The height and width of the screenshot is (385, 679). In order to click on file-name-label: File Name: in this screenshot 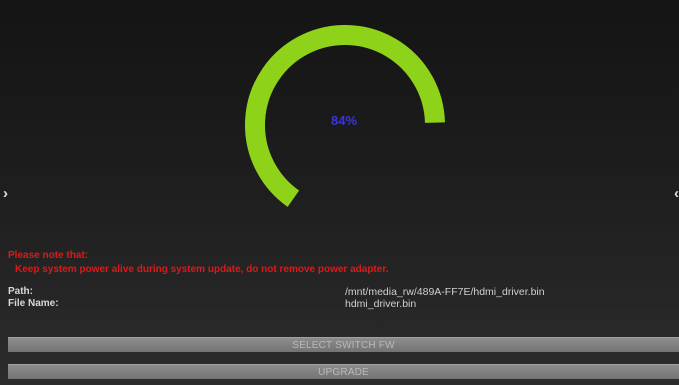, I will do `click(33, 303)`.